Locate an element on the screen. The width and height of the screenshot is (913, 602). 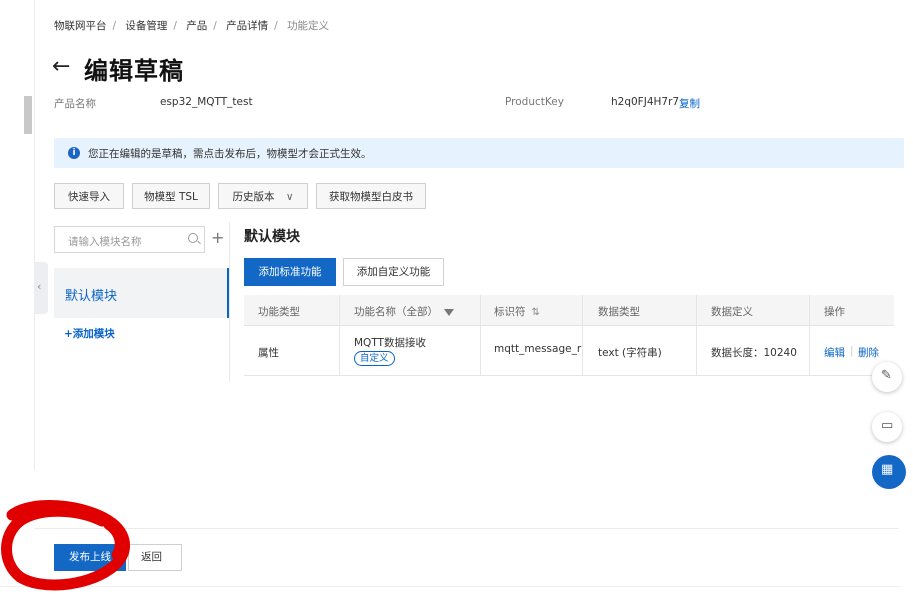
breadcrumb-item: 设备管理 is located at coordinates (146, 26).